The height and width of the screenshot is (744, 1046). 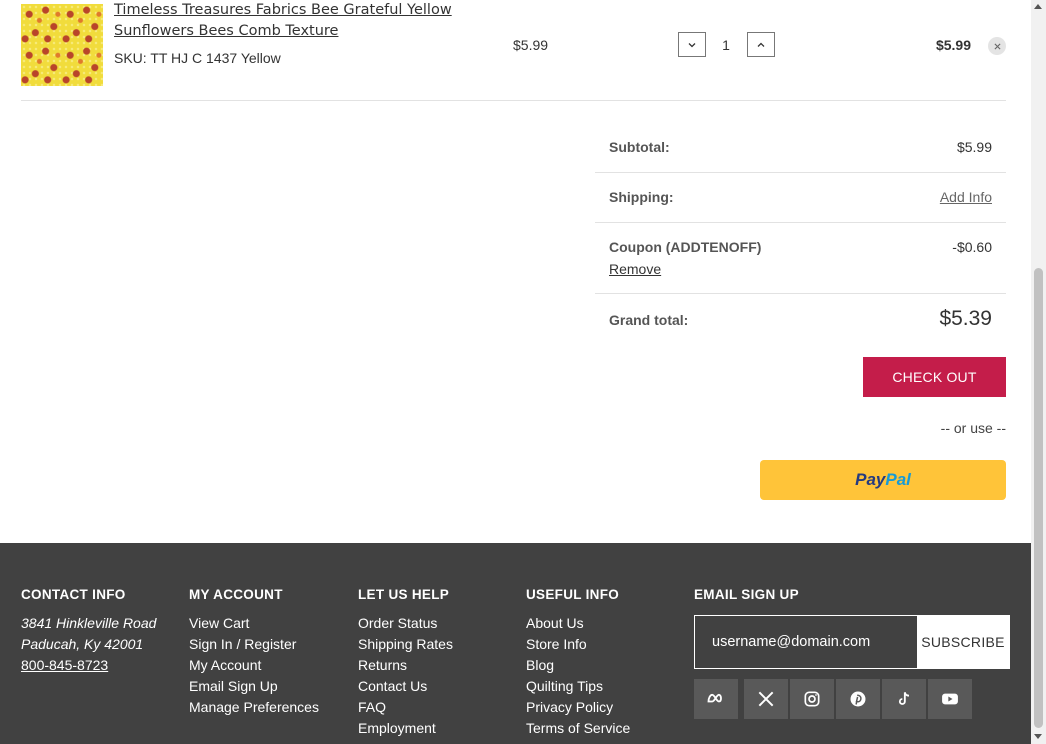 I want to click on instagram-icon, so click(x=812, y=699).